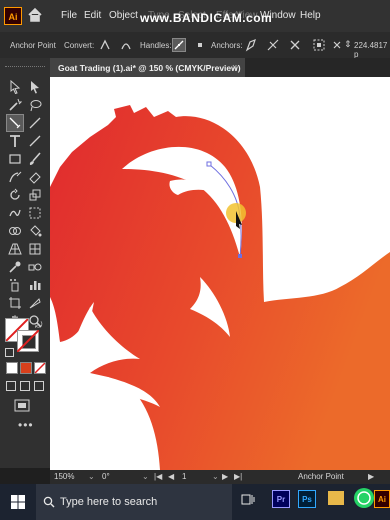 The width and height of the screenshot is (390, 520). Describe the element at coordinates (206, 18) in the screenshot. I see `bandicam-watermark: www.BANDICAM.com` at that location.